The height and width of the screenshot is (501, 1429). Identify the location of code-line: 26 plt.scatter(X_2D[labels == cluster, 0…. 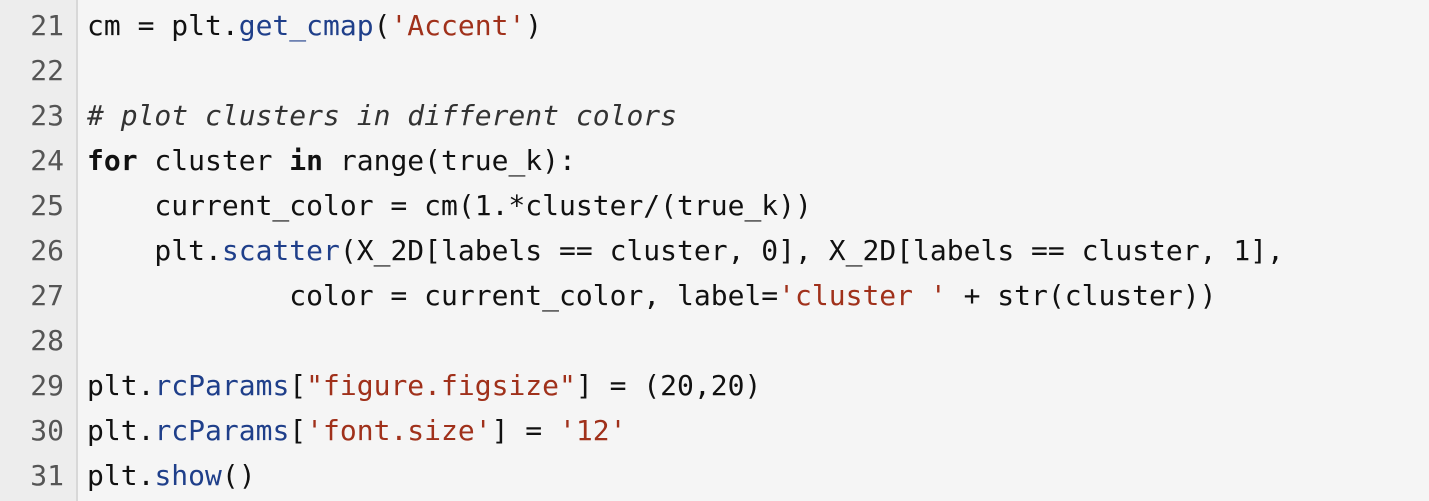
(714, 250).